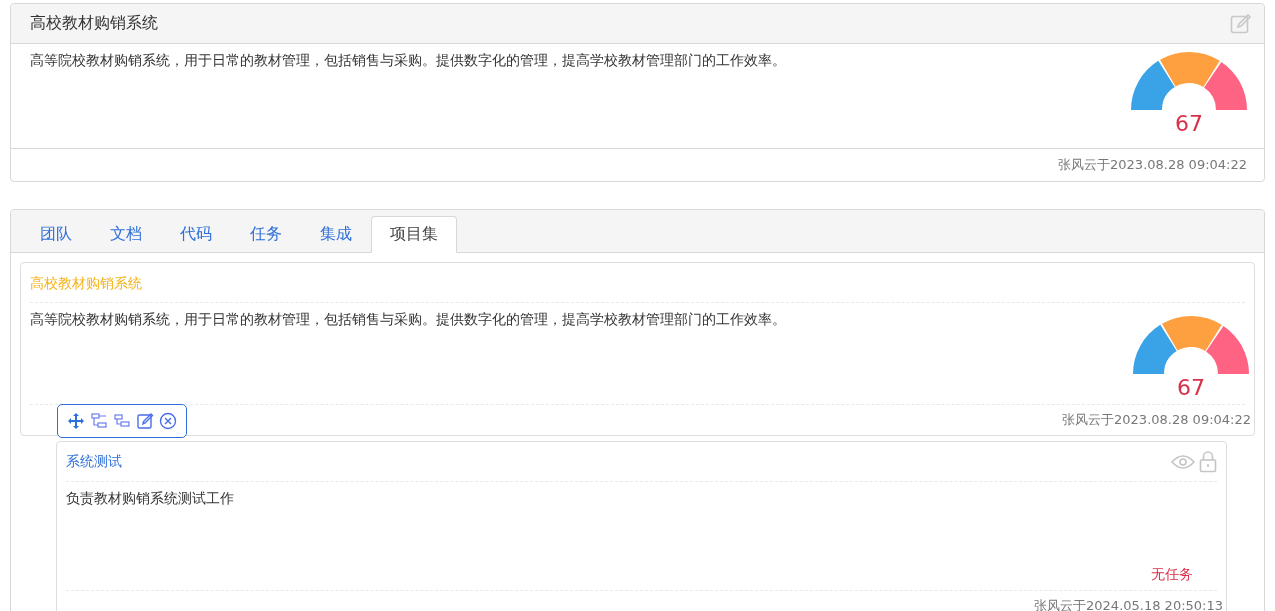 This screenshot has width=1275, height=611. What do you see at coordinates (336, 234) in the screenshot?
I see `tab: 集成` at bounding box center [336, 234].